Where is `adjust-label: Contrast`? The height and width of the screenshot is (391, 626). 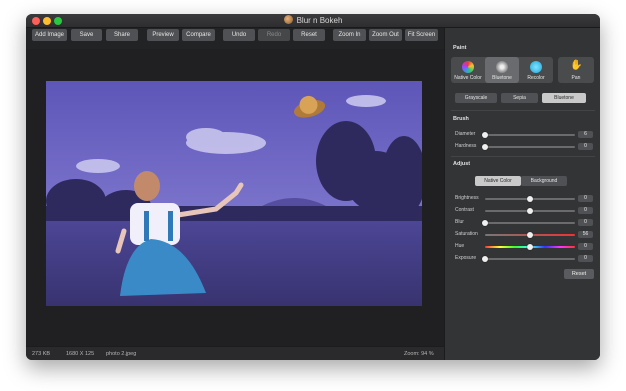
adjust-label: Contrast is located at coordinates (464, 210).